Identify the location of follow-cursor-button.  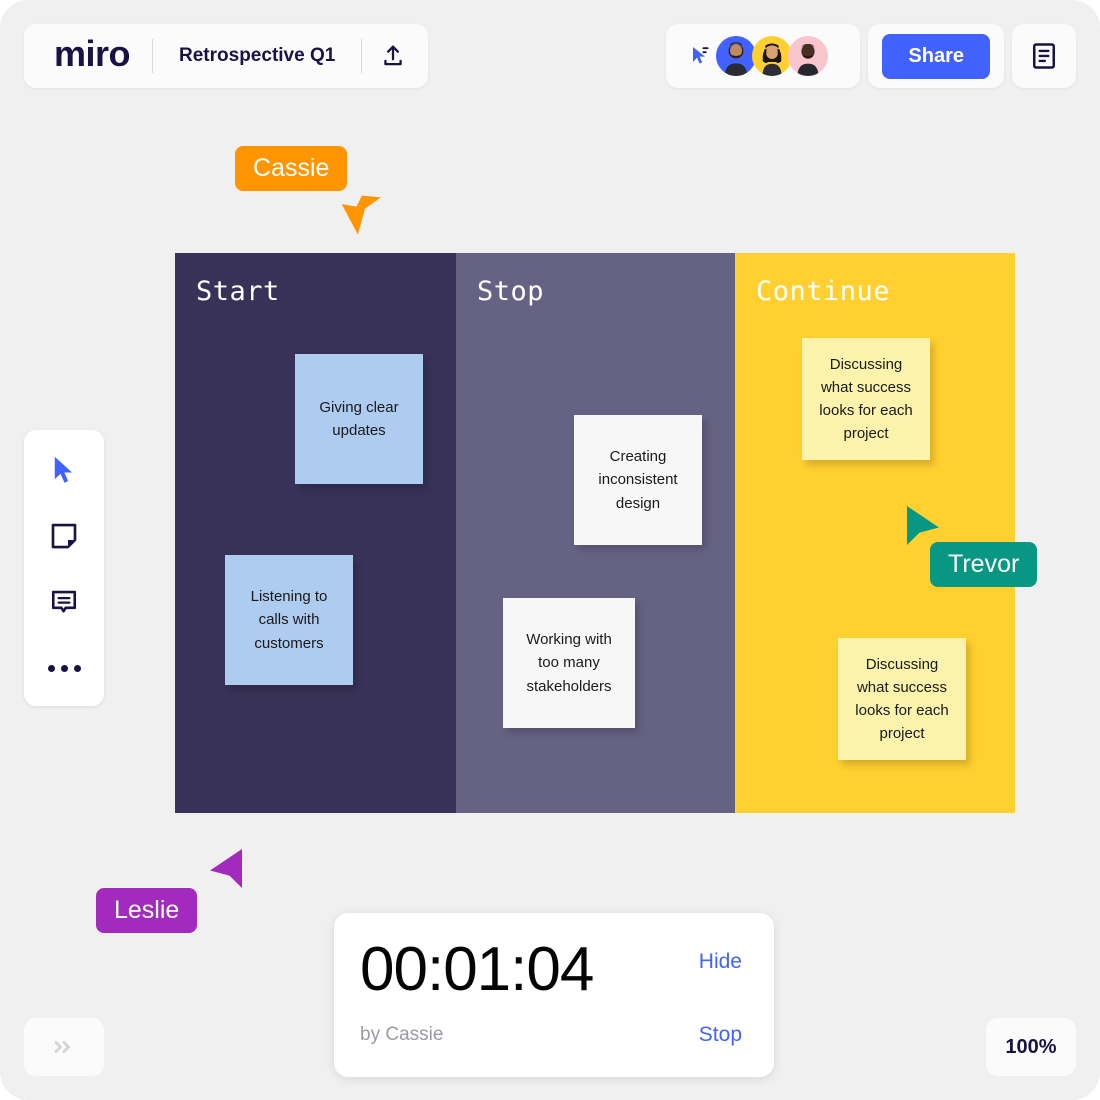
(700, 56).